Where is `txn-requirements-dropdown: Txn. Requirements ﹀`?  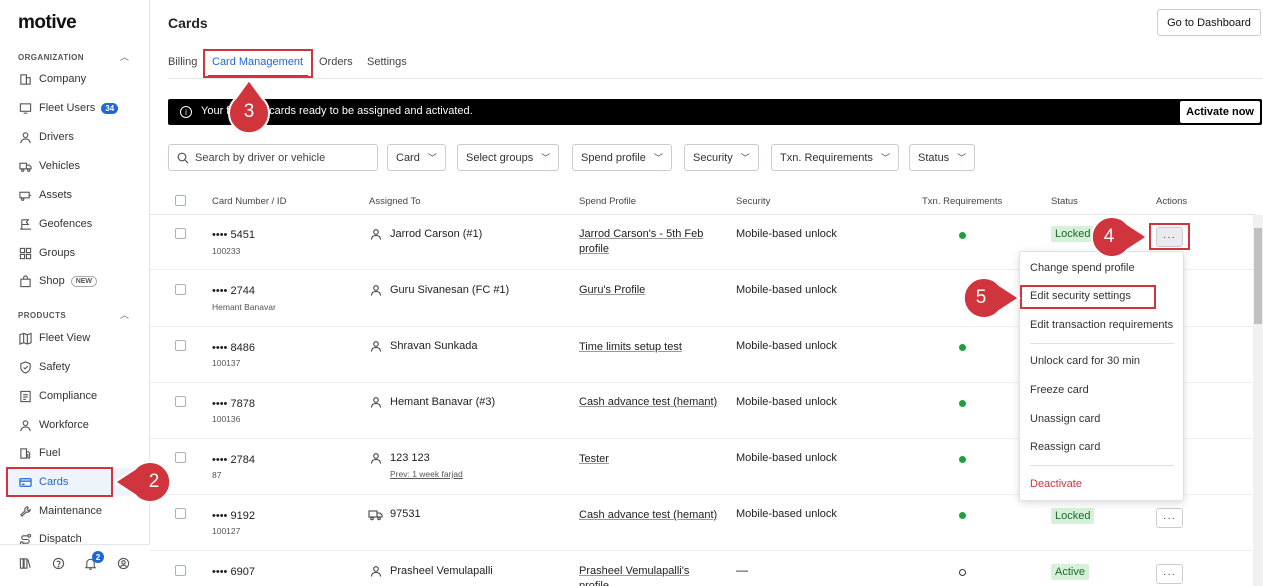
txn-requirements-dropdown: Txn. Requirements ﹀ is located at coordinates (835, 157).